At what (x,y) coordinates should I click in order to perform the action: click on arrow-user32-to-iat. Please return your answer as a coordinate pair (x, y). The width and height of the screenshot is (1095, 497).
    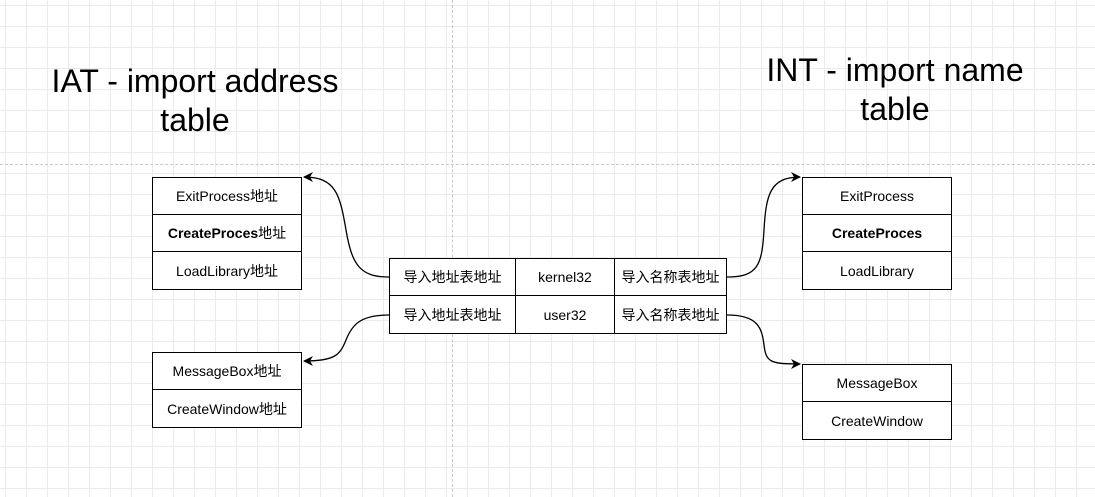
    Looking at the image, I should click on (346, 340).